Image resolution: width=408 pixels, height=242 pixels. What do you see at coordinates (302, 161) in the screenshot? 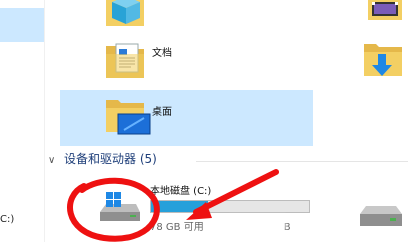
I see `section-divider` at bounding box center [302, 161].